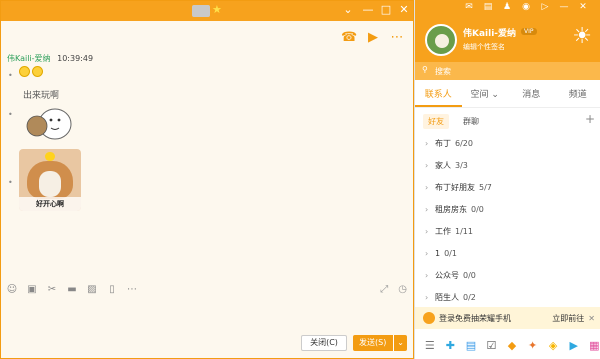  Describe the element at coordinates (471, 345) in the screenshot. I see `file-icon: ▤` at that location.